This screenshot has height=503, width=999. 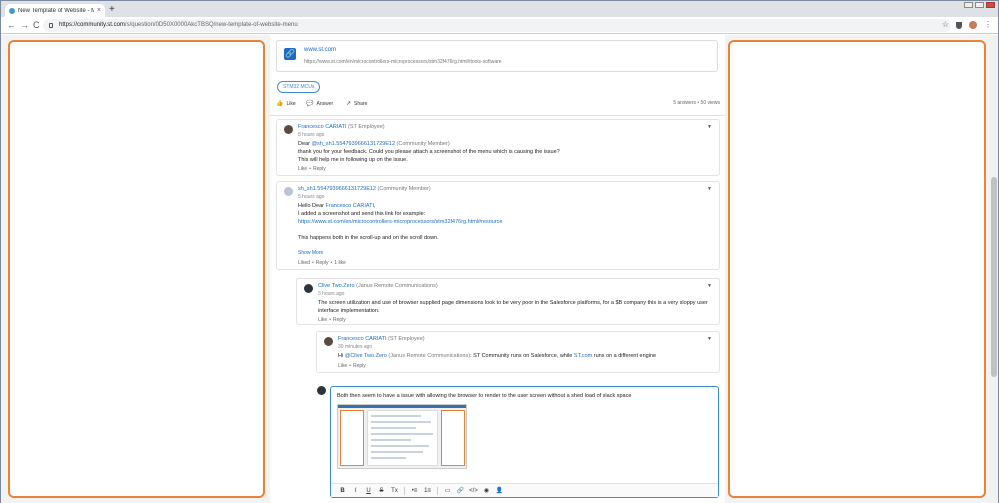 What do you see at coordinates (99, 10) in the screenshot?
I see `close-tab-icon: ×` at bounding box center [99, 10].